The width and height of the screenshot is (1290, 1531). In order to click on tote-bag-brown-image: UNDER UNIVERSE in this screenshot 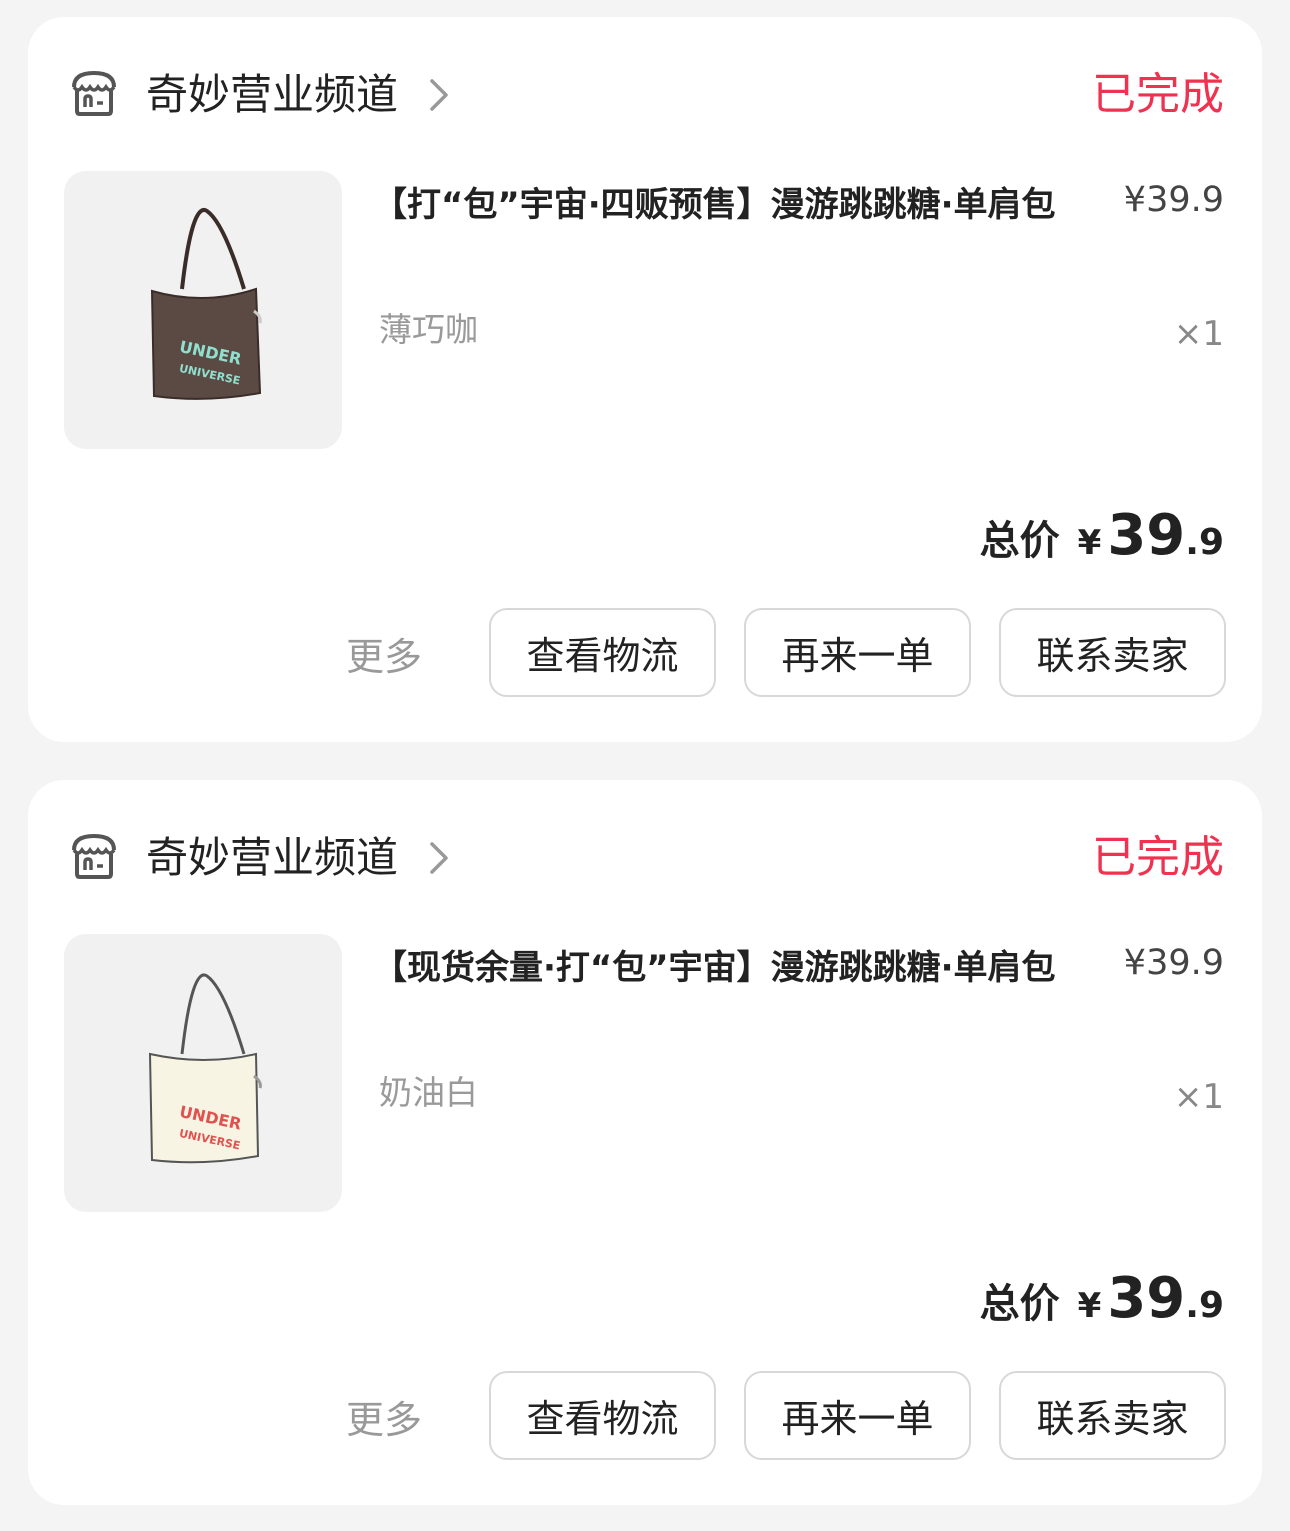, I will do `click(206, 303)`.